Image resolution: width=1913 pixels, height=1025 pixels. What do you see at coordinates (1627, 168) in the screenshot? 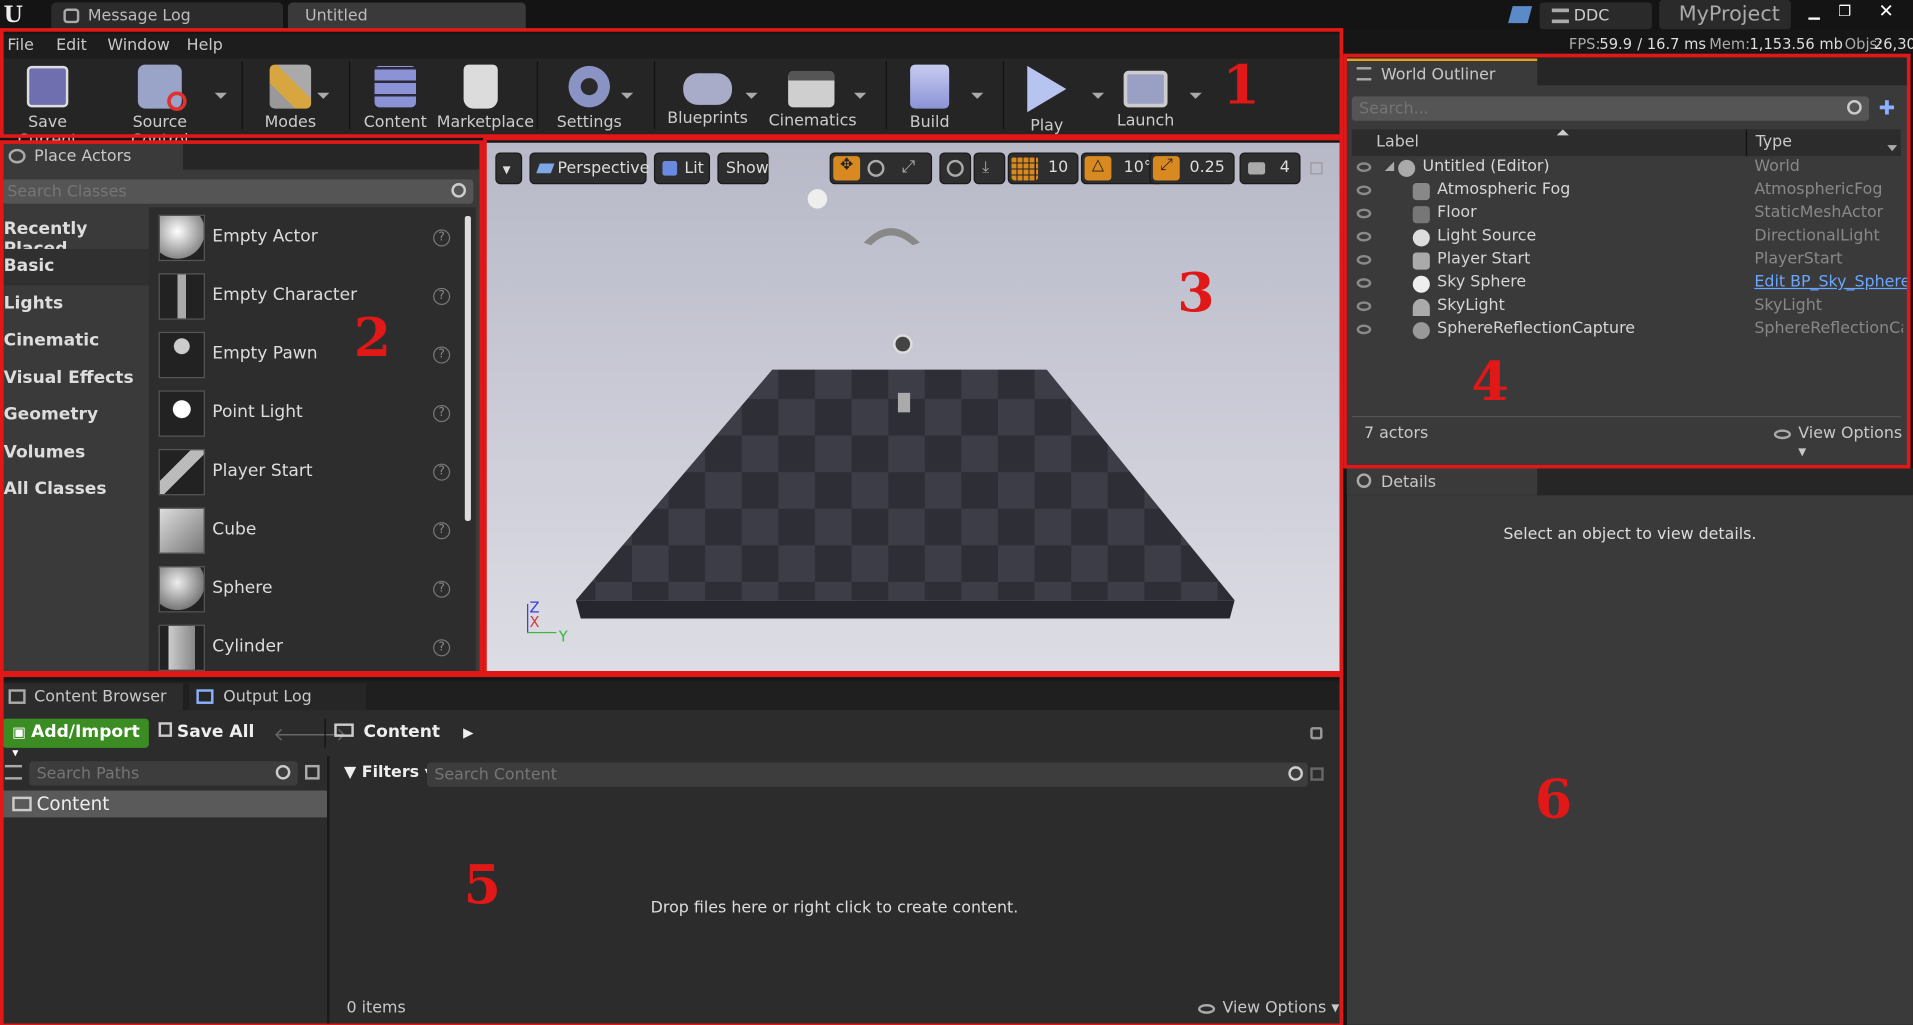
I see `outliner-row-untitled: ◢ Untitled (Editor) World` at bounding box center [1627, 168].